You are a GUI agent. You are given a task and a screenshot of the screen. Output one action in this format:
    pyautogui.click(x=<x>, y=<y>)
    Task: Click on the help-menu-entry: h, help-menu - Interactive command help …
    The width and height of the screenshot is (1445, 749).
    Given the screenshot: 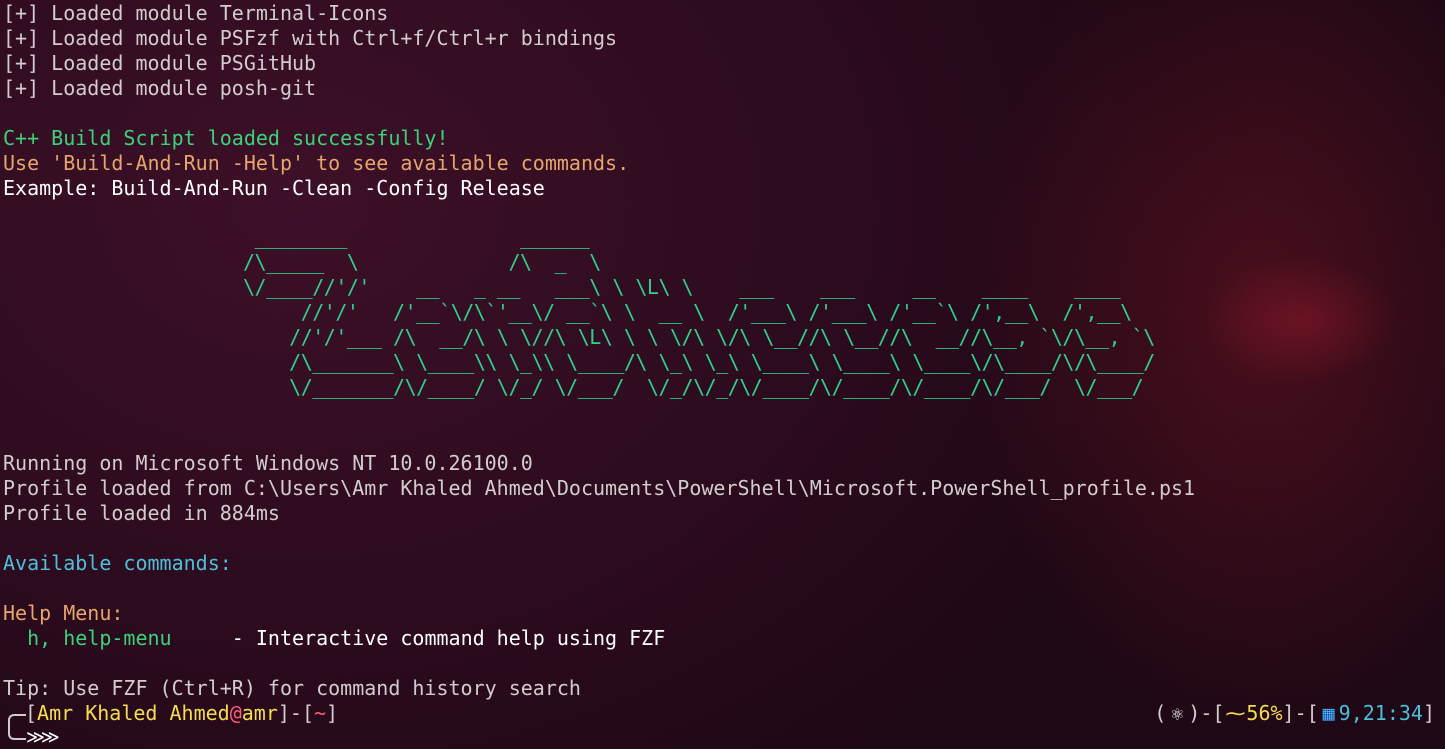 What is the action you would take?
    pyautogui.click(x=723, y=638)
    